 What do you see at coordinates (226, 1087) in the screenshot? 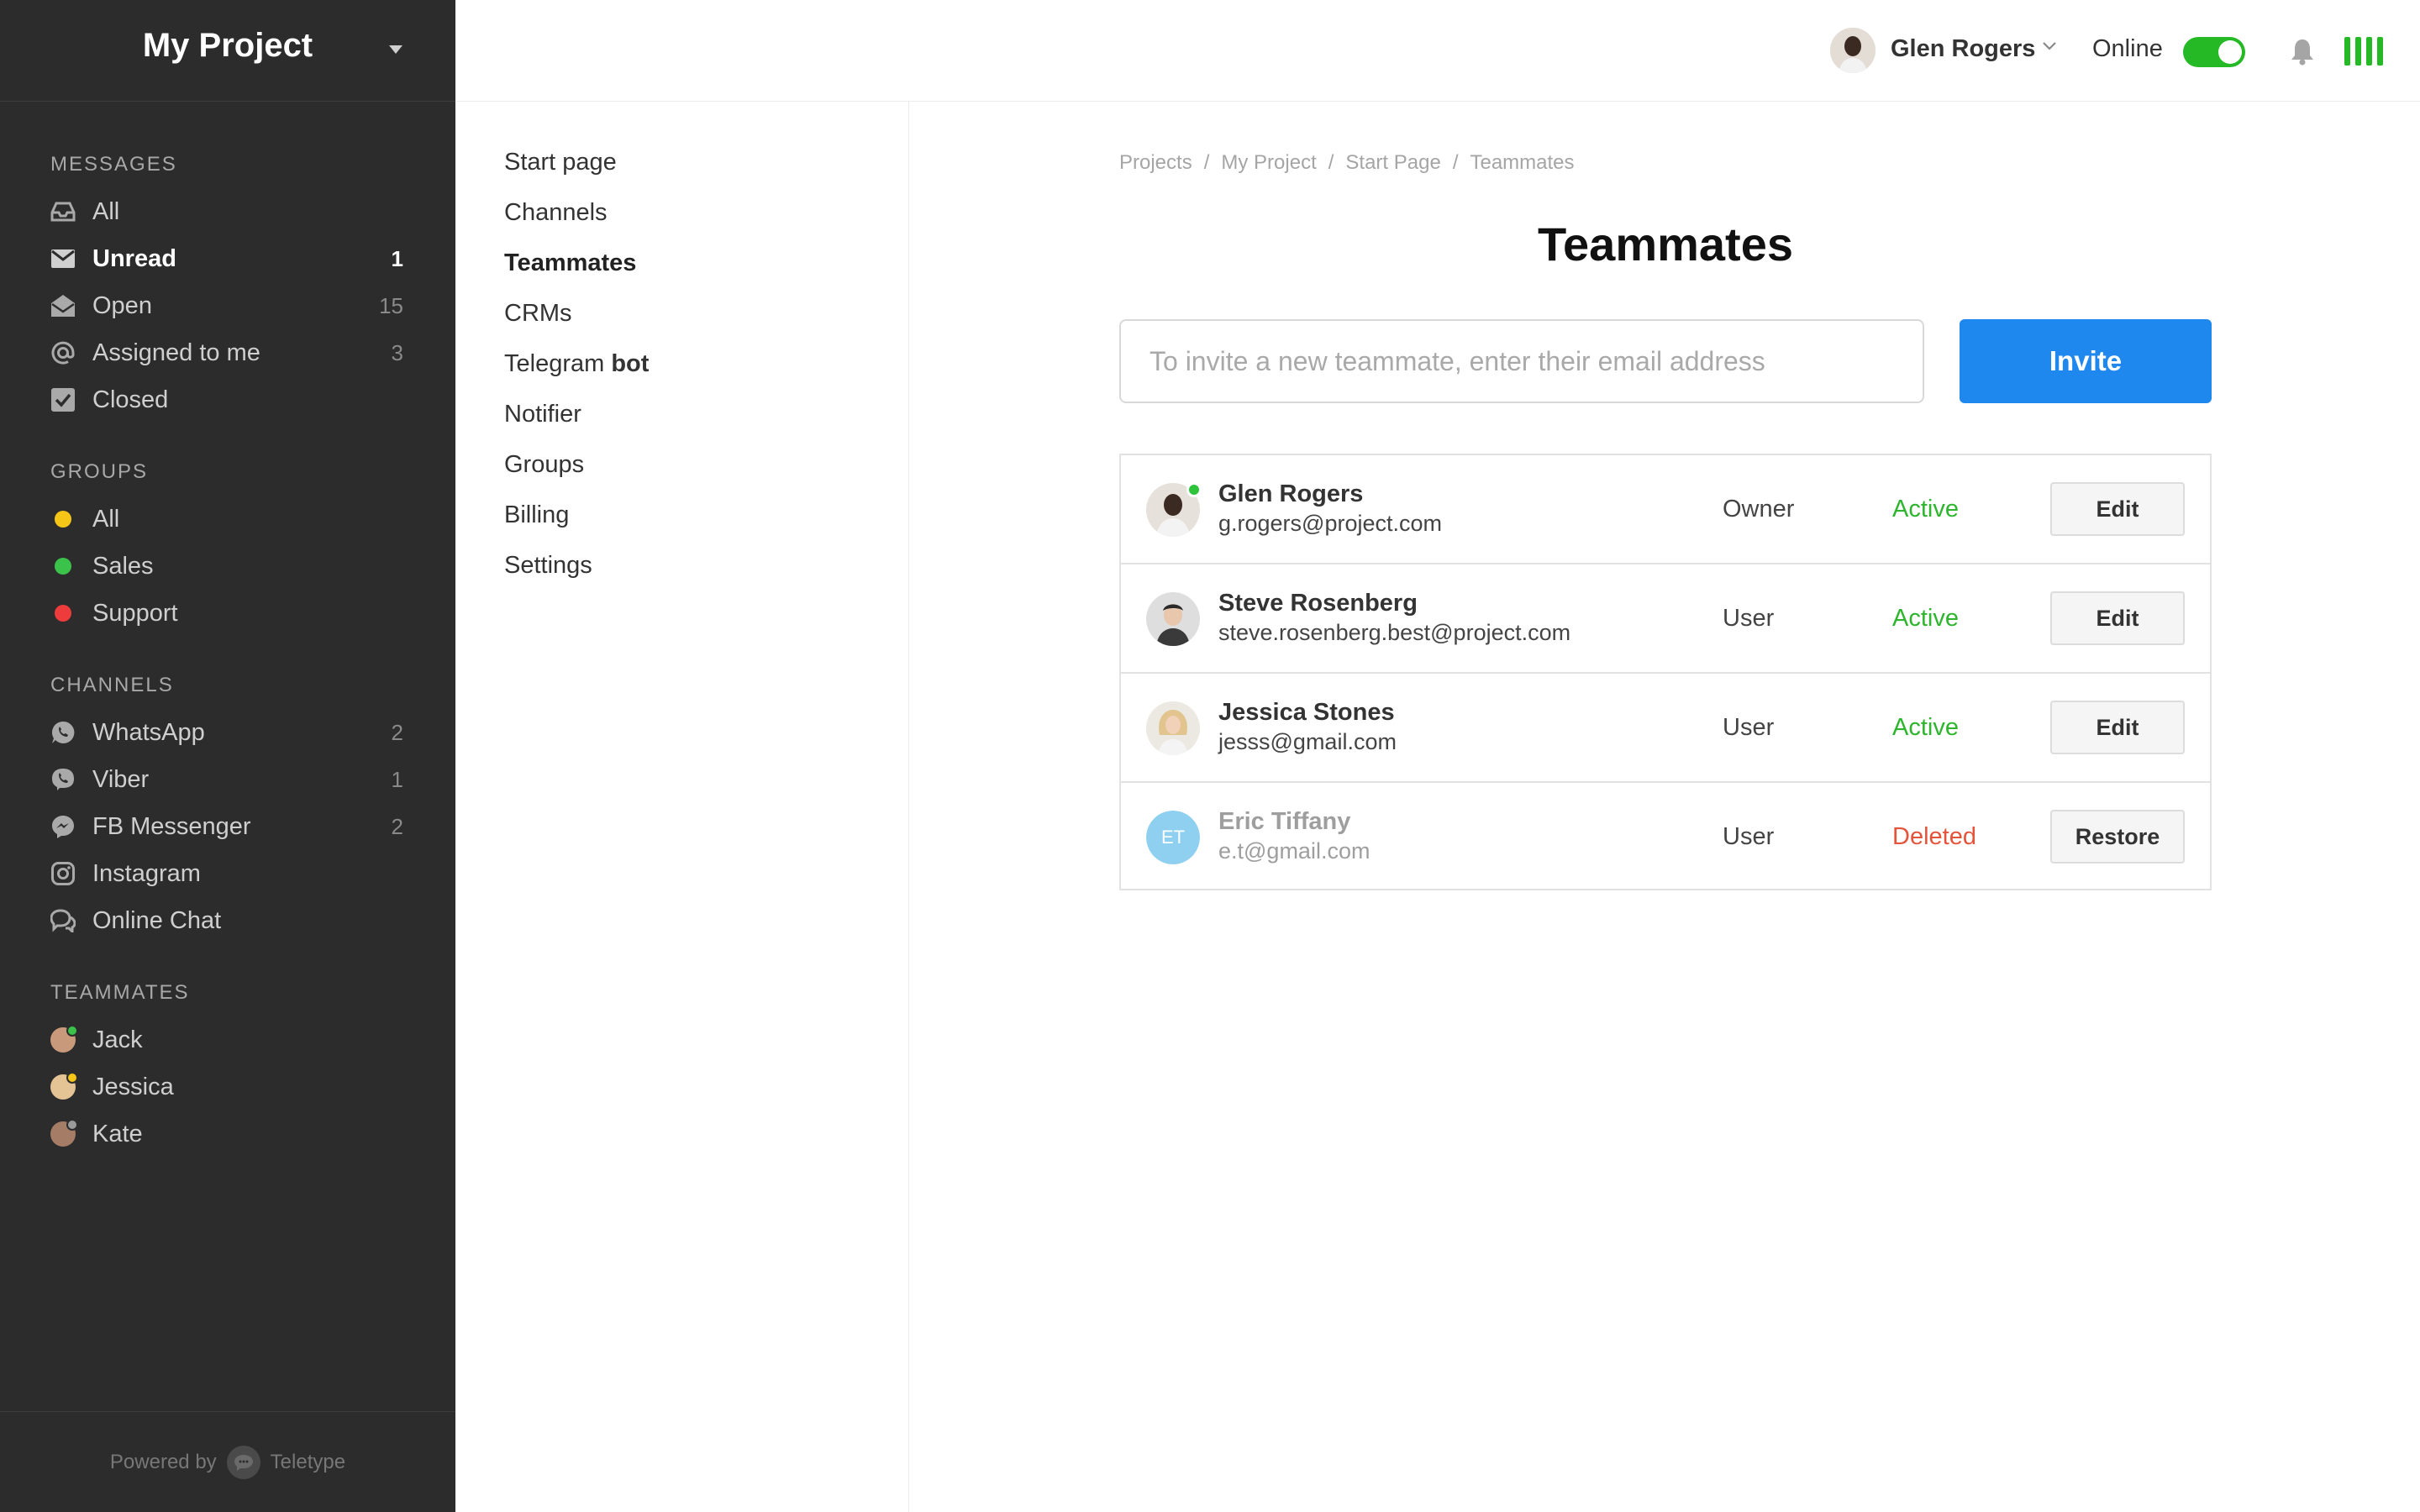
I see `sidebar-item-teammate-jessica: Jessica` at bounding box center [226, 1087].